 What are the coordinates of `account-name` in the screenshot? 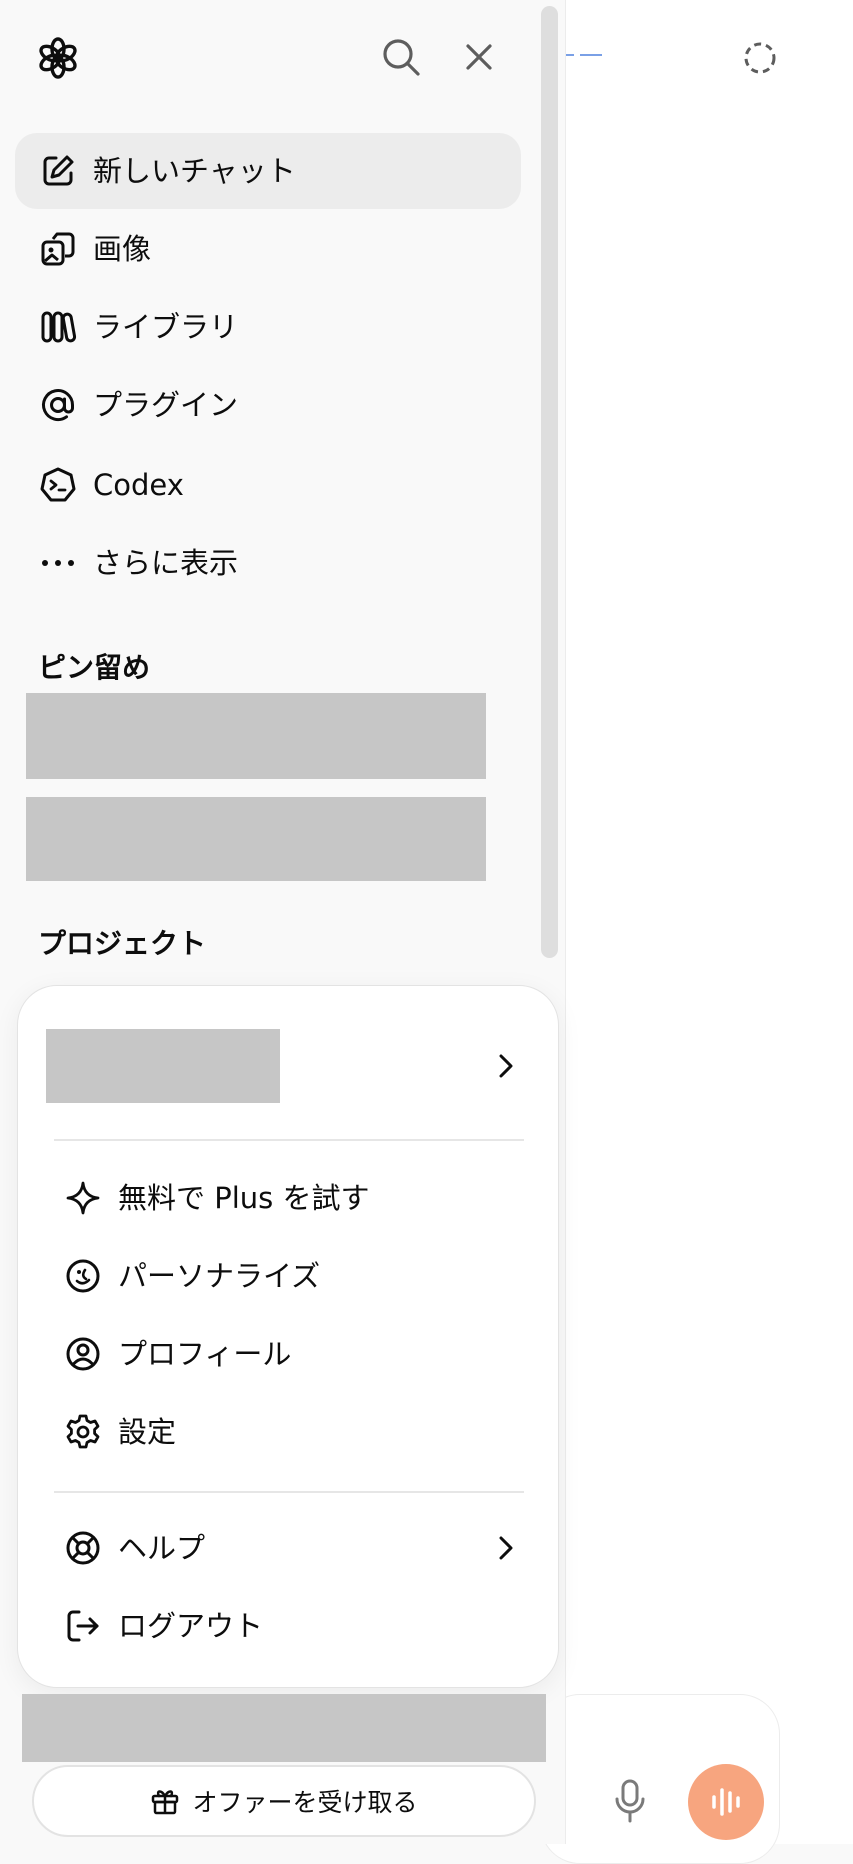 It's located at (163, 1066).